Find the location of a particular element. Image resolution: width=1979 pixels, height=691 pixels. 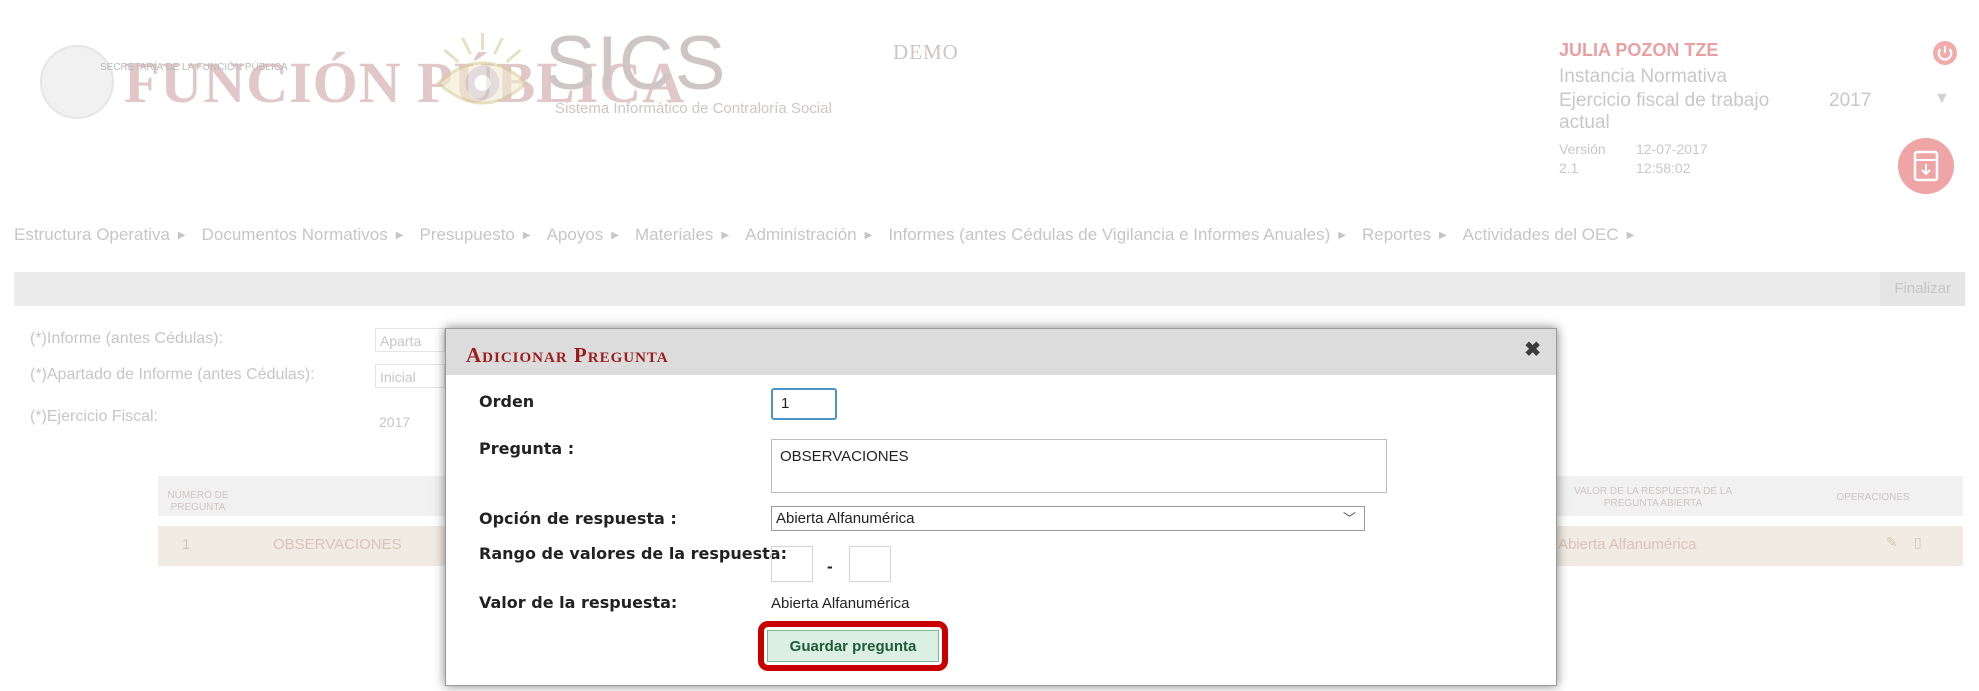

menu-item-documentos: Documentos Normativos ▶ is located at coordinates (303, 235).